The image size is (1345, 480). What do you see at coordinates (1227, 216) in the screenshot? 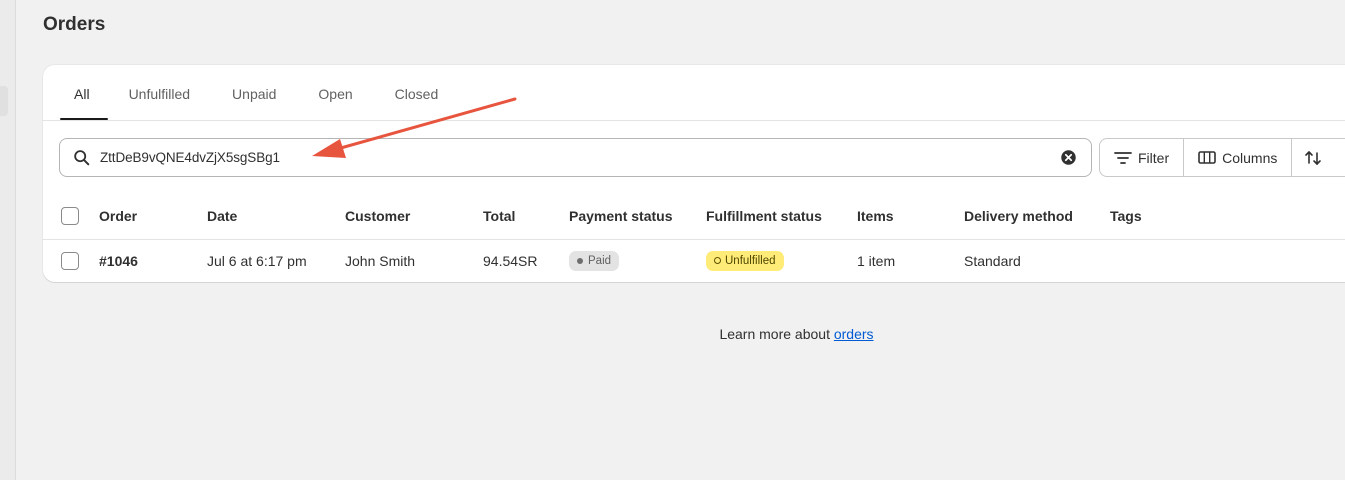
I see `header-tags: Tags` at bounding box center [1227, 216].